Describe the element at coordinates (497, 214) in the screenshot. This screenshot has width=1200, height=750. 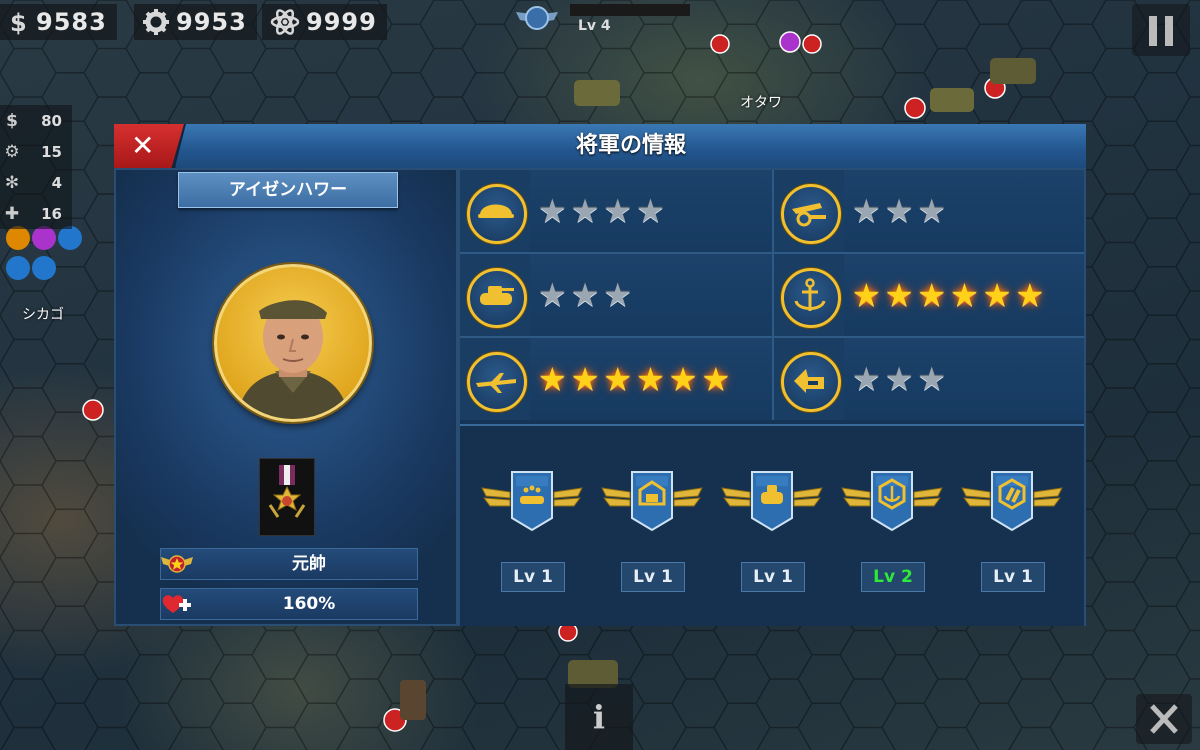
I see `infantry-helmet-icon` at that location.